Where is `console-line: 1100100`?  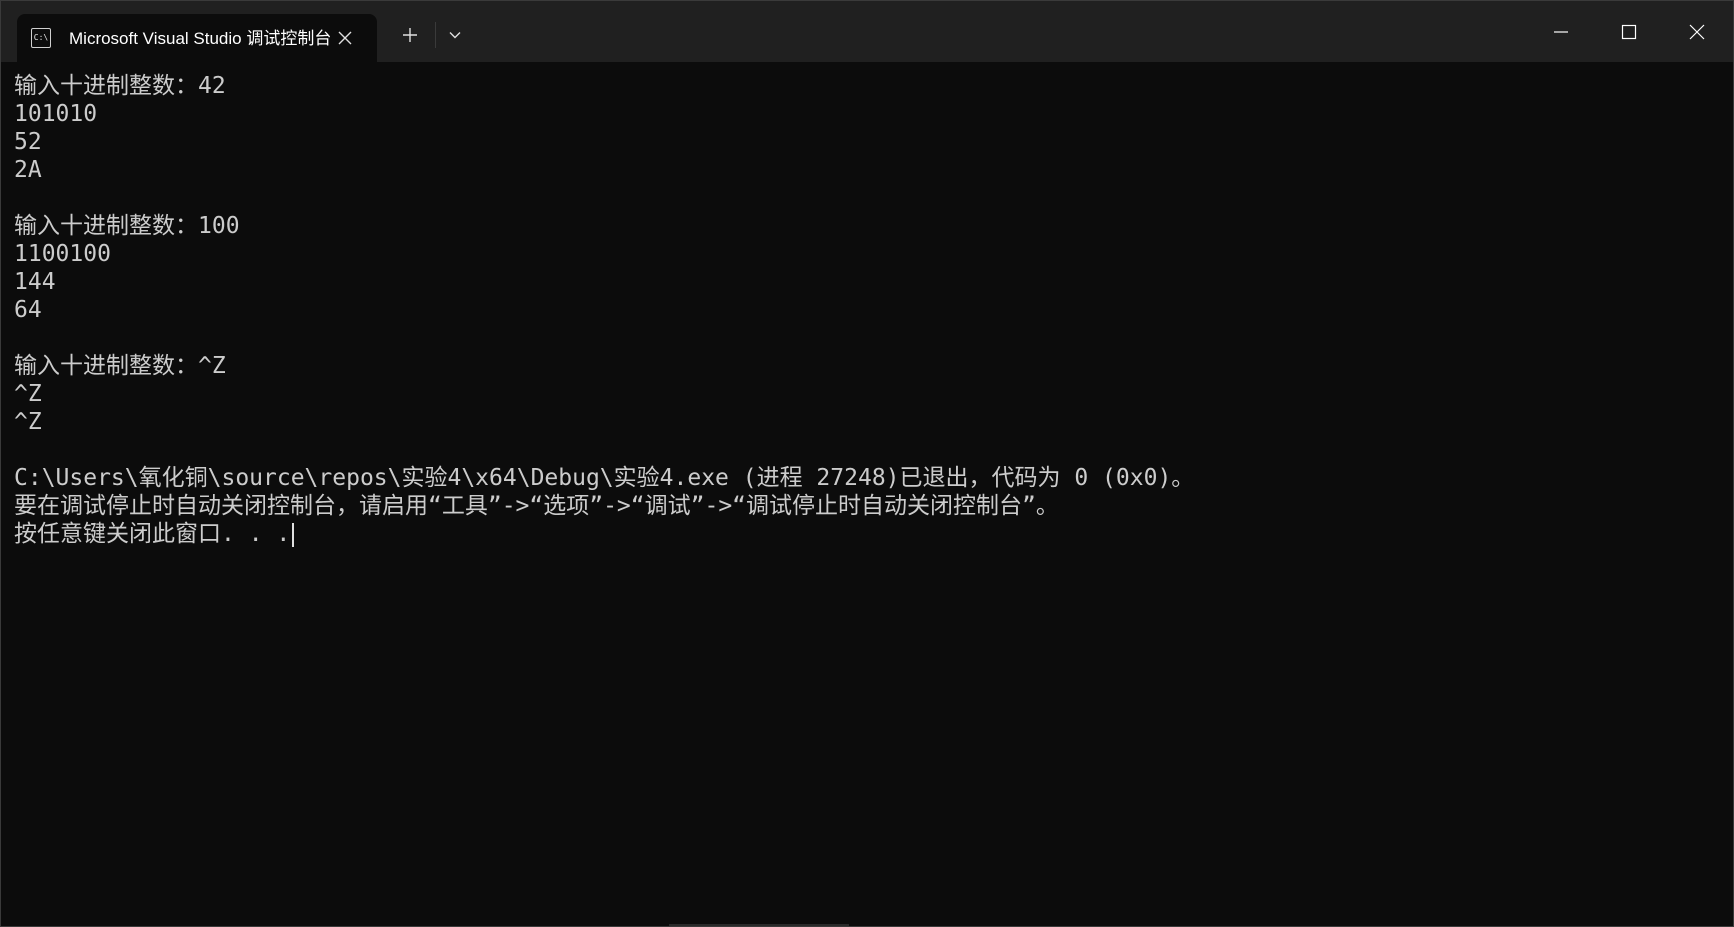
console-line: 1100100 is located at coordinates (62, 254).